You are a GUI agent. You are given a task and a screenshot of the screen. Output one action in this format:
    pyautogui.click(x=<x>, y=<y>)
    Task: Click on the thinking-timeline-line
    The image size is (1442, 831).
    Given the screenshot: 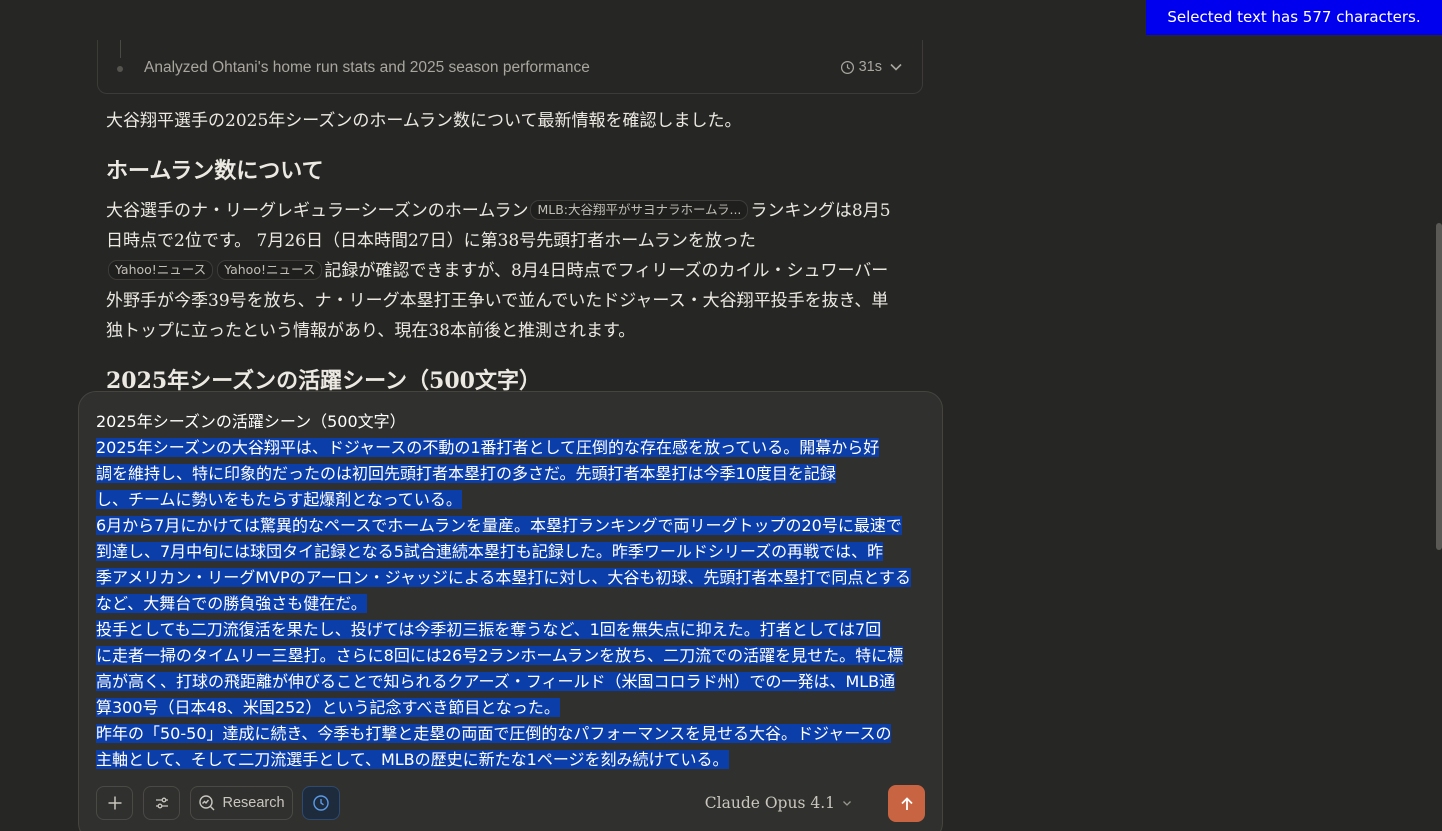 What is the action you would take?
    pyautogui.click(x=120, y=49)
    